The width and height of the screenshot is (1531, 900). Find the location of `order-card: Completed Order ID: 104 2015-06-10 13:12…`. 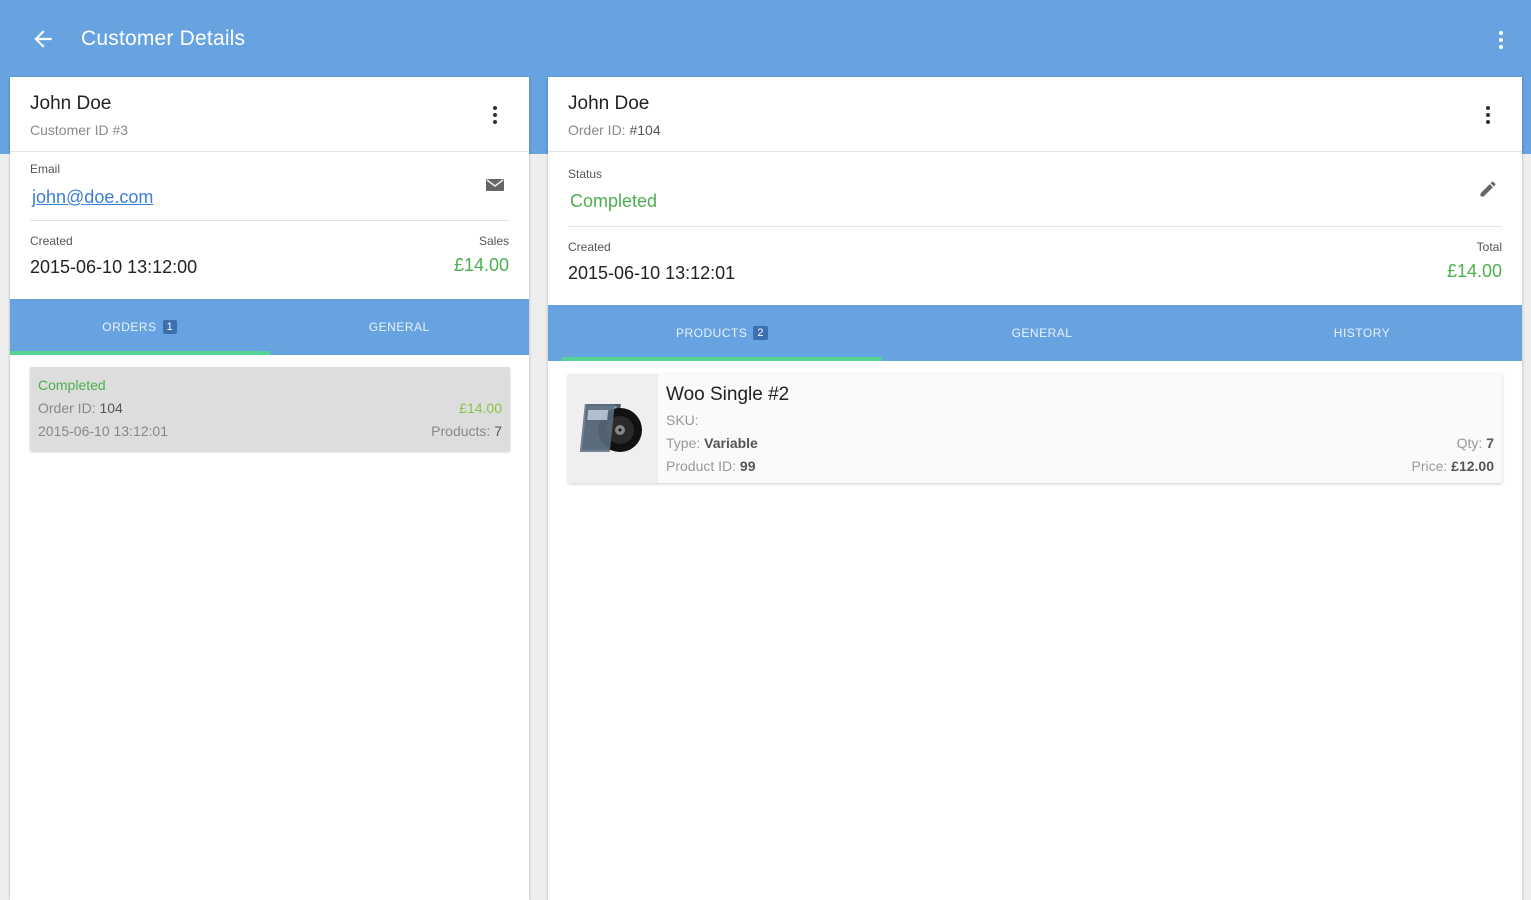

order-card: Completed Order ID: 104 2015-06-10 13:12… is located at coordinates (270, 409).